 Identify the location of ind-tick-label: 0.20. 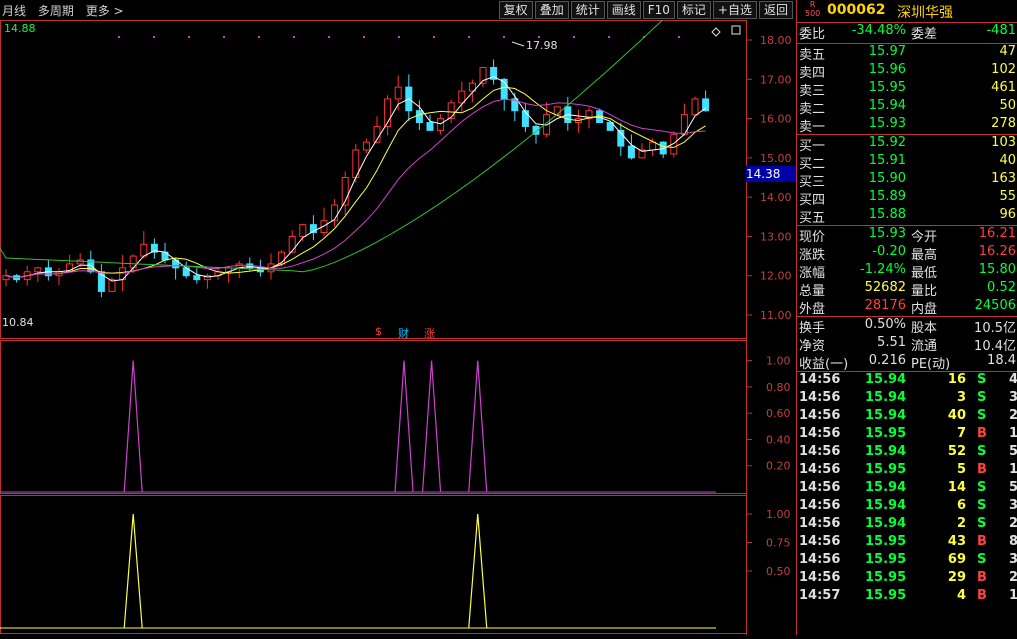
(778, 466).